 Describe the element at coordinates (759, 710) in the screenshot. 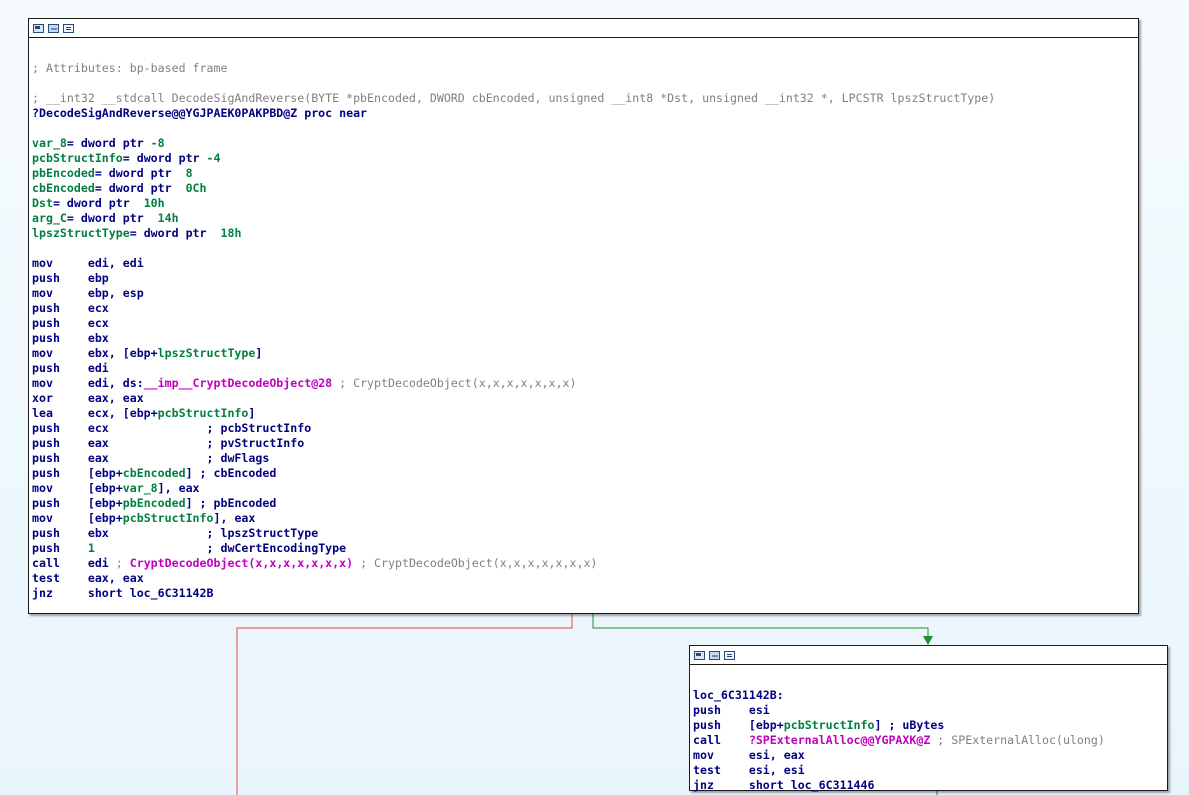

I see `operand: esi` at that location.